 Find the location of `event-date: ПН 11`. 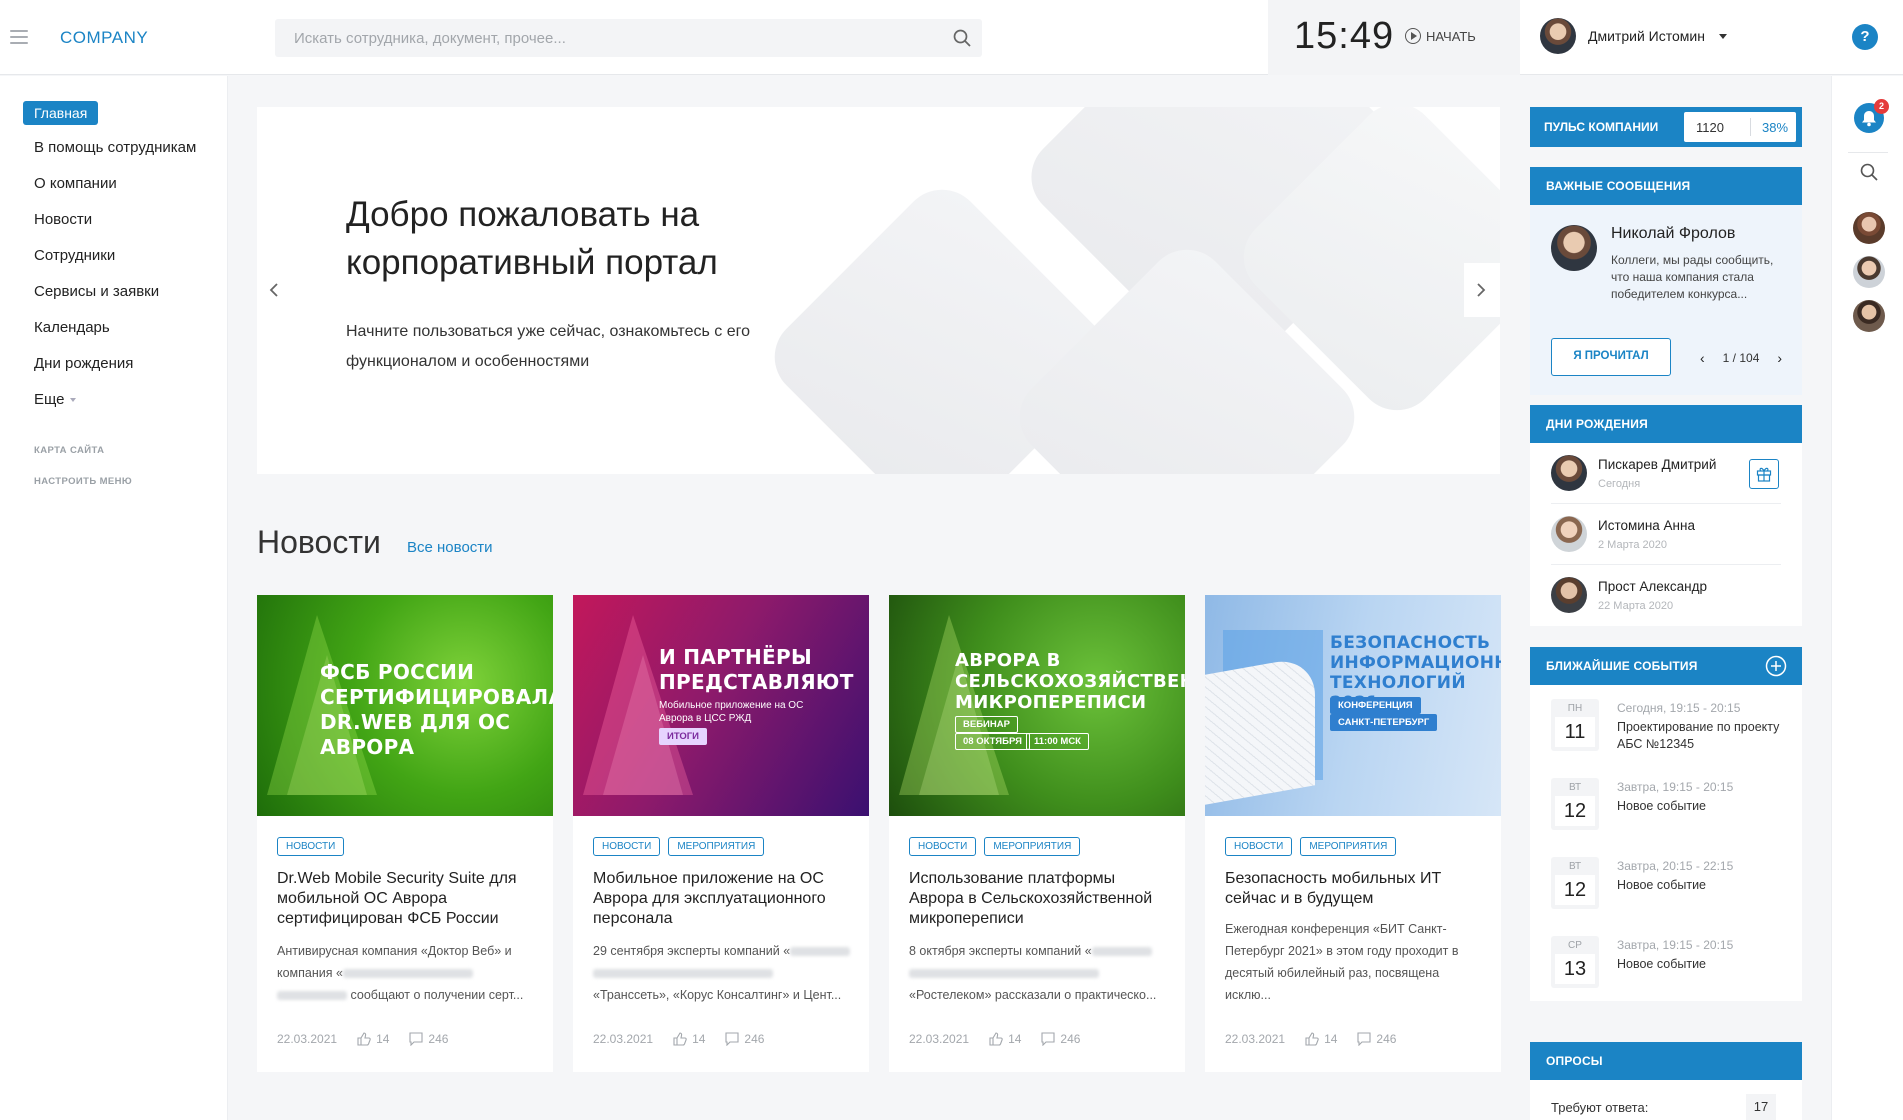

event-date: ПН 11 is located at coordinates (1575, 725).